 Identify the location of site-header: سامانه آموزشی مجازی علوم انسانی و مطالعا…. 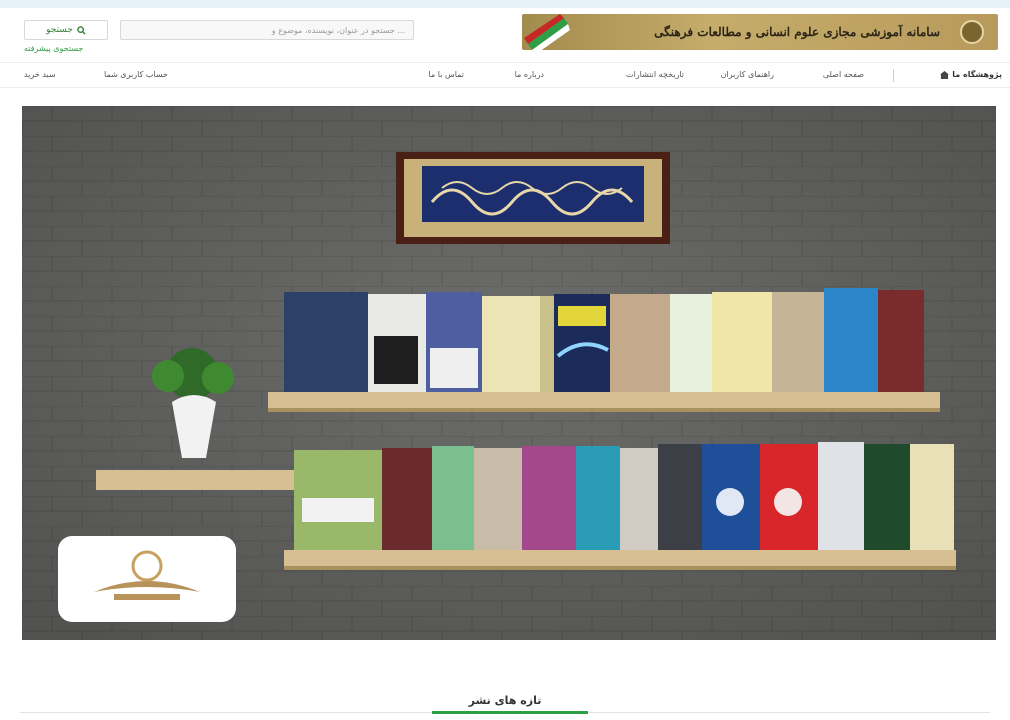
(505, 34).